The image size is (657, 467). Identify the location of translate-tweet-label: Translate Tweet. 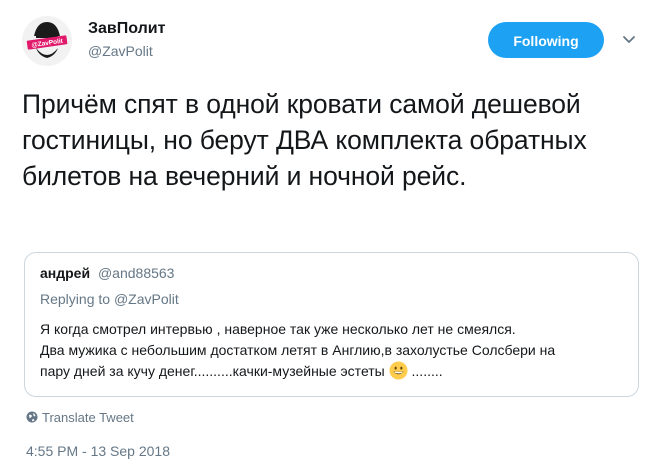
(88, 417).